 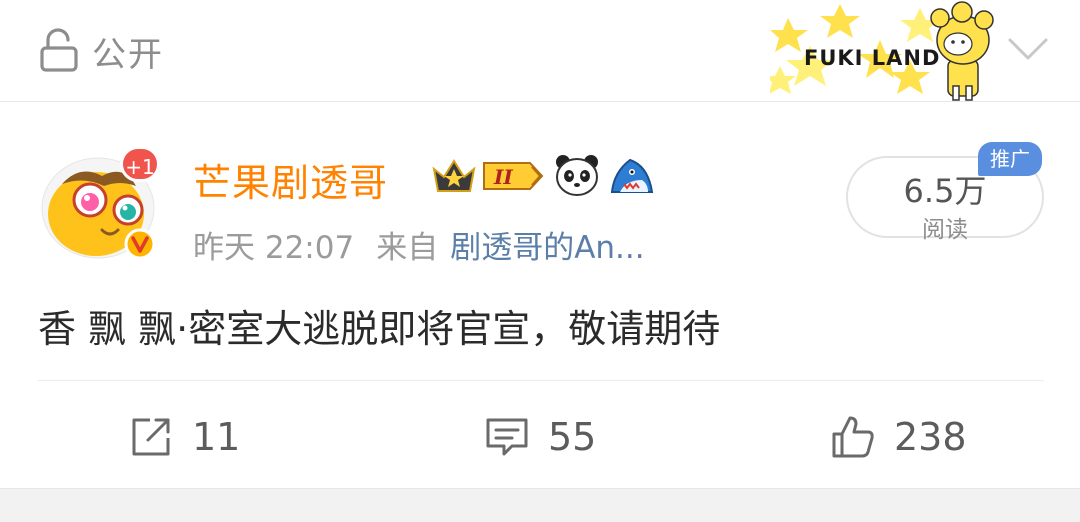 I want to click on repost-count: 11, so click(x=216, y=437).